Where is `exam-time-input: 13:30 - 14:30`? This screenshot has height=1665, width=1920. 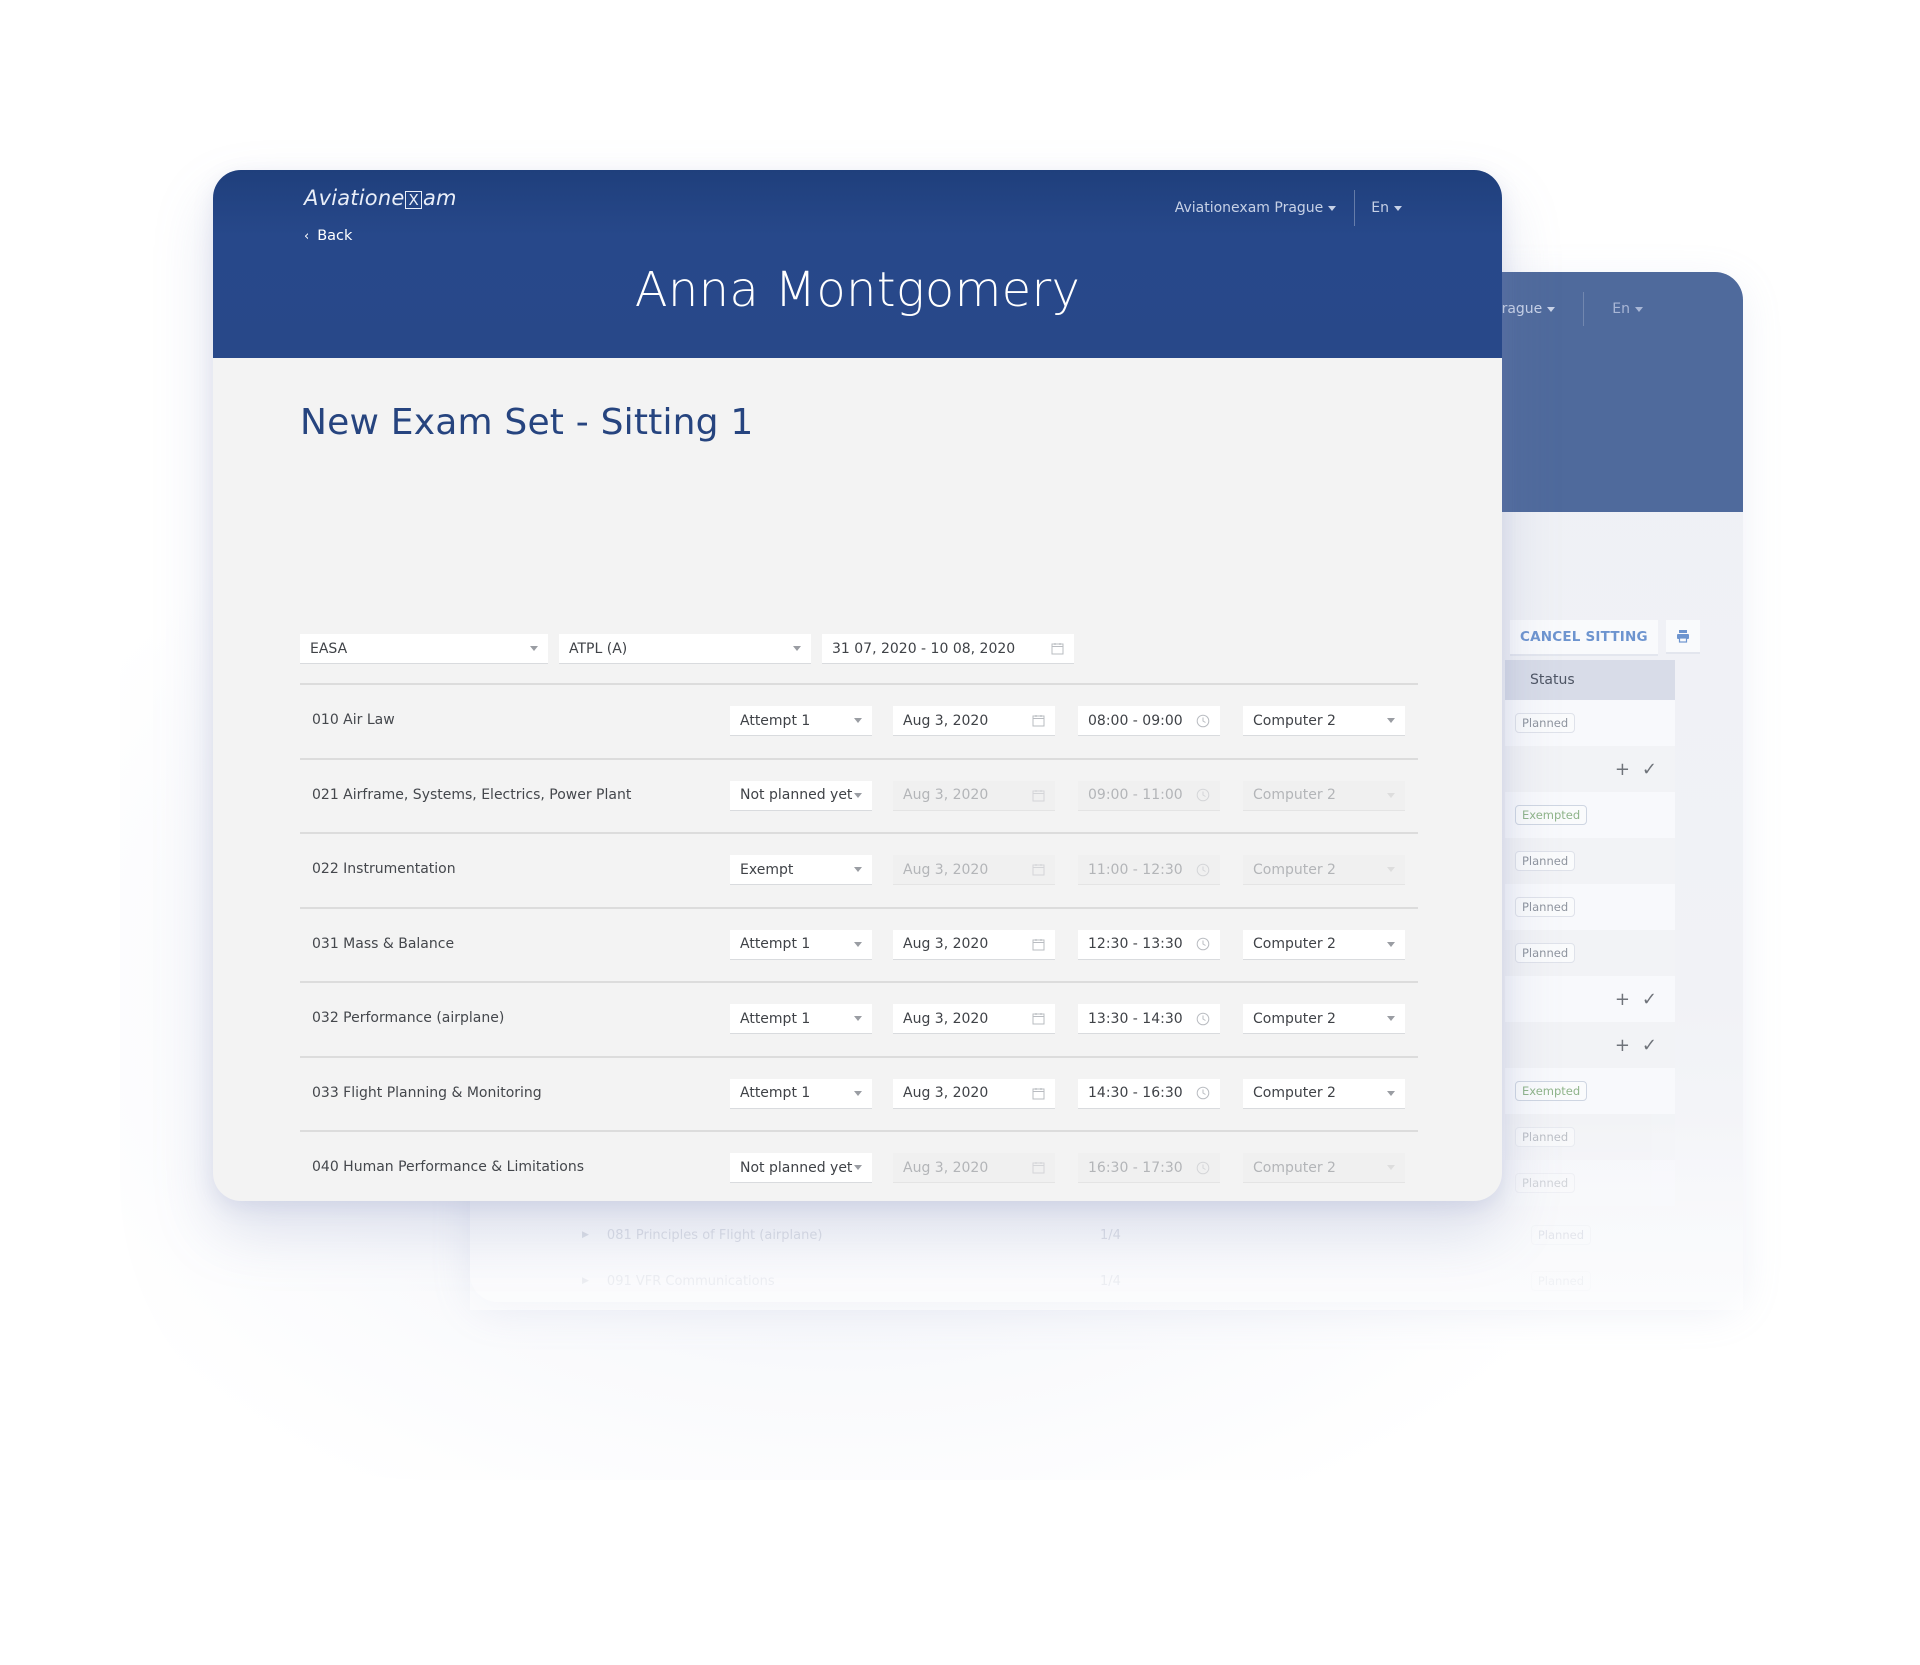
exam-time-input: 13:30 - 14:30 is located at coordinates (1149, 1019).